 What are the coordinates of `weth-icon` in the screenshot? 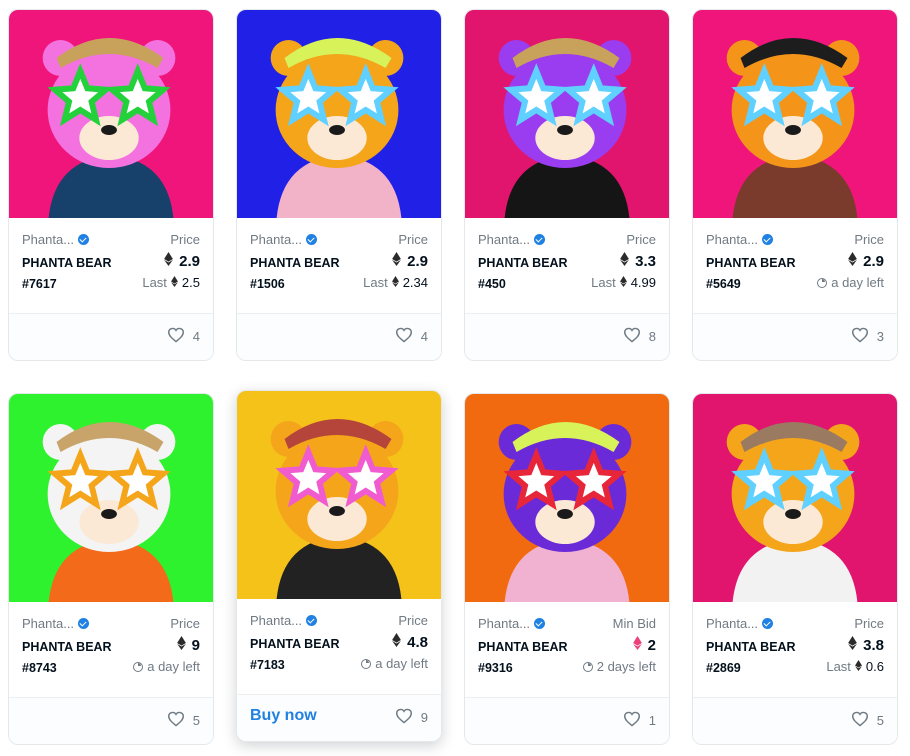 It's located at (637, 645).